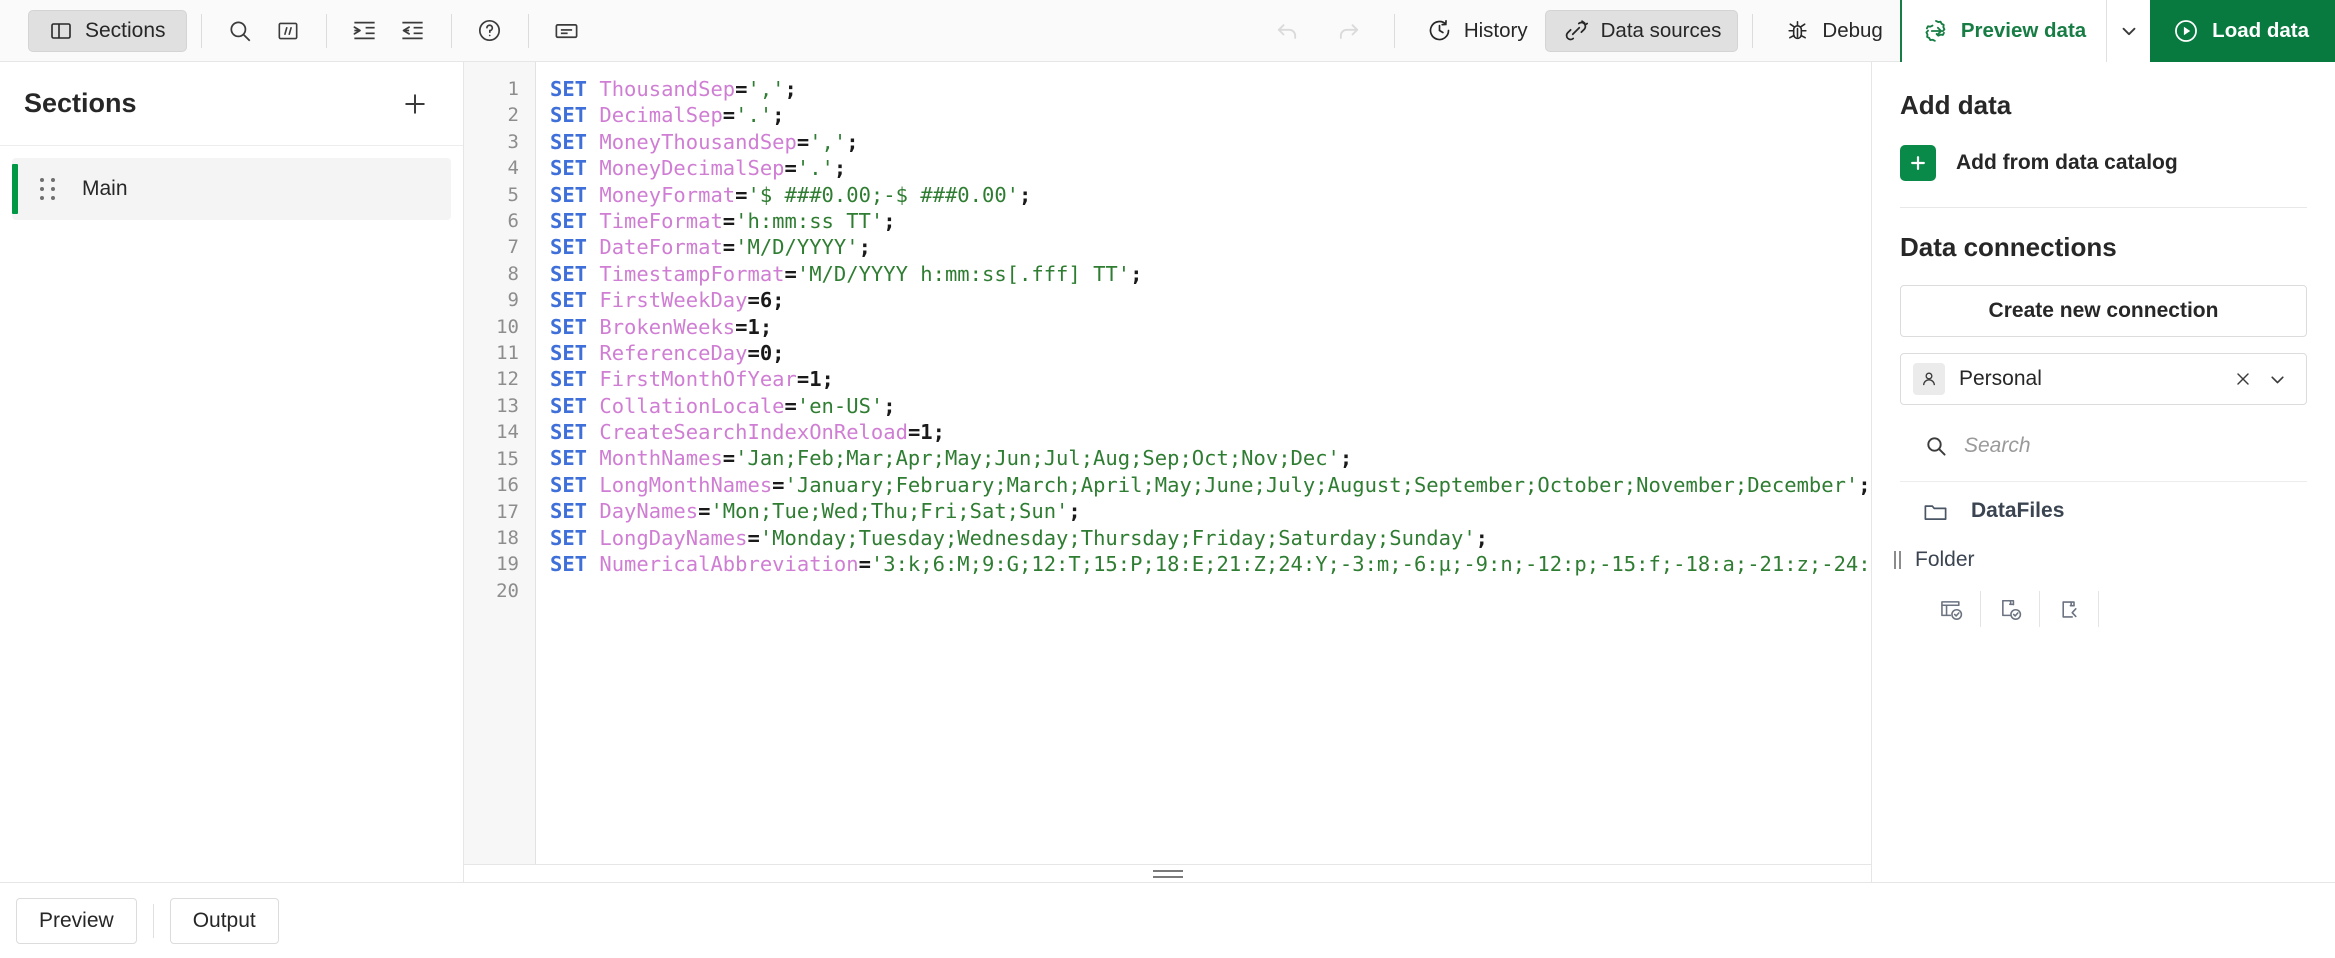 The image size is (2335, 958). I want to click on search-placeholder: Search, so click(1997, 445).